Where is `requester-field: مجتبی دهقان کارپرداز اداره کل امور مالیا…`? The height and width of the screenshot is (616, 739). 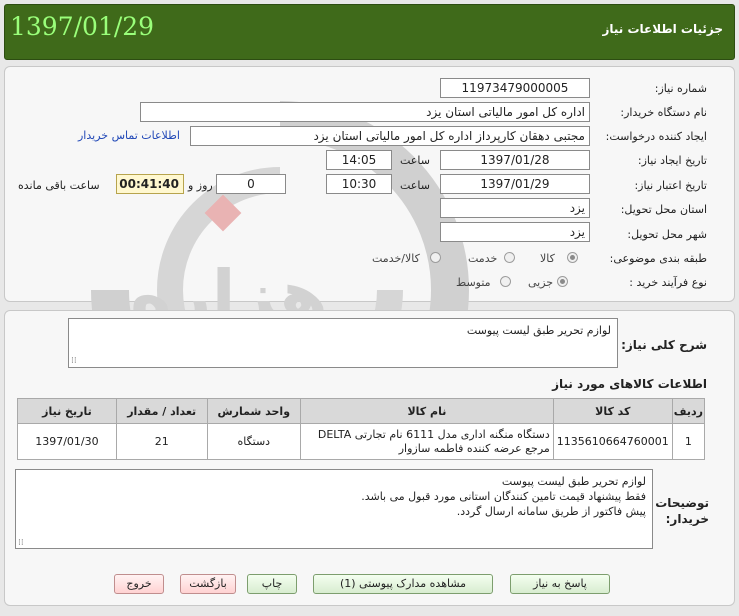 requester-field: مجتبی دهقان کارپرداز اداره کل امور مالیا… is located at coordinates (390, 136).